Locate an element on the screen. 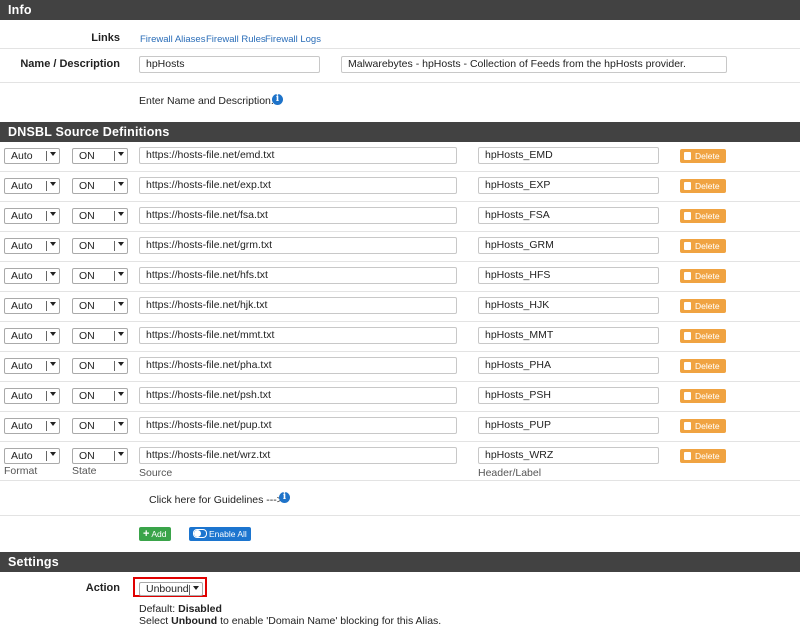 The image size is (800, 633). header-label-input: hpHosts_EMD is located at coordinates (568, 155).